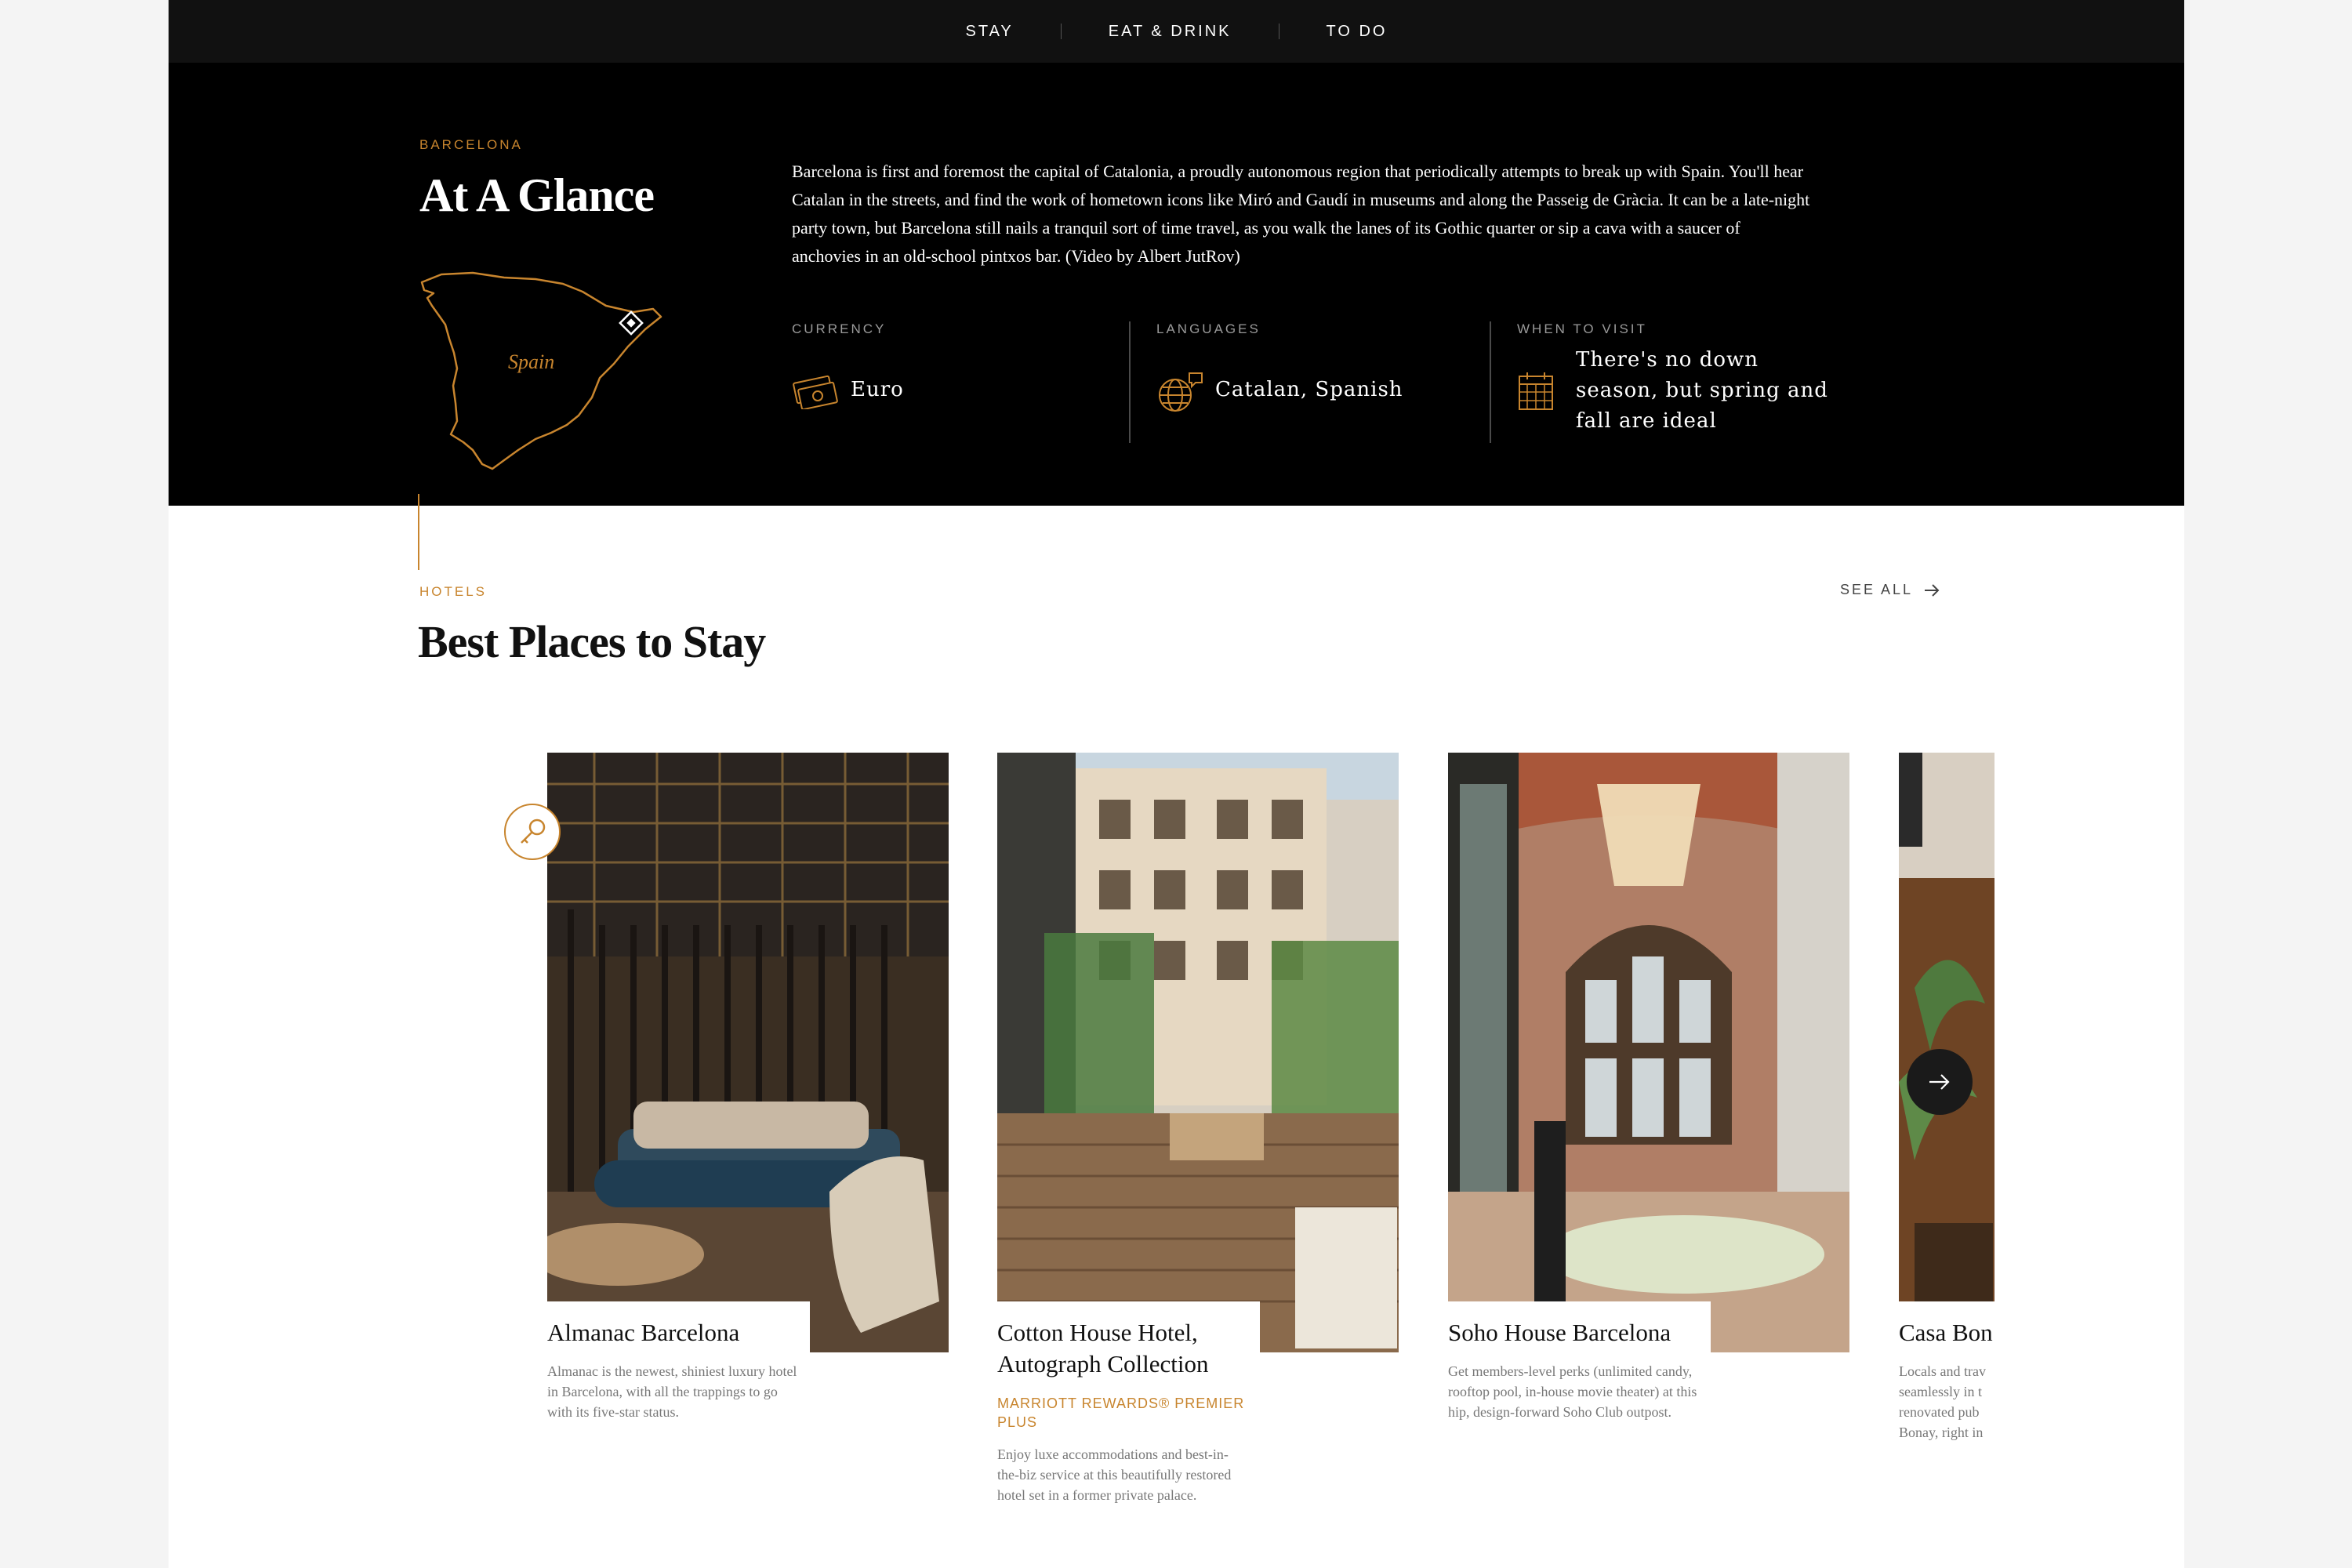 Image resolution: width=2352 pixels, height=1568 pixels. I want to click on hotel-name: Casa Bon, so click(1946, 1332).